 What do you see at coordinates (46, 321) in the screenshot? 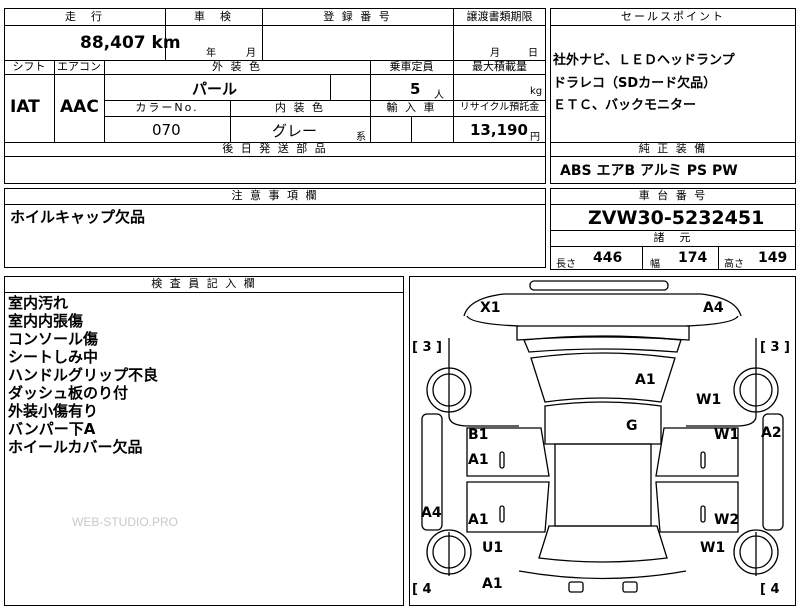
I see `inspector-note: 室内内張傷` at bounding box center [46, 321].